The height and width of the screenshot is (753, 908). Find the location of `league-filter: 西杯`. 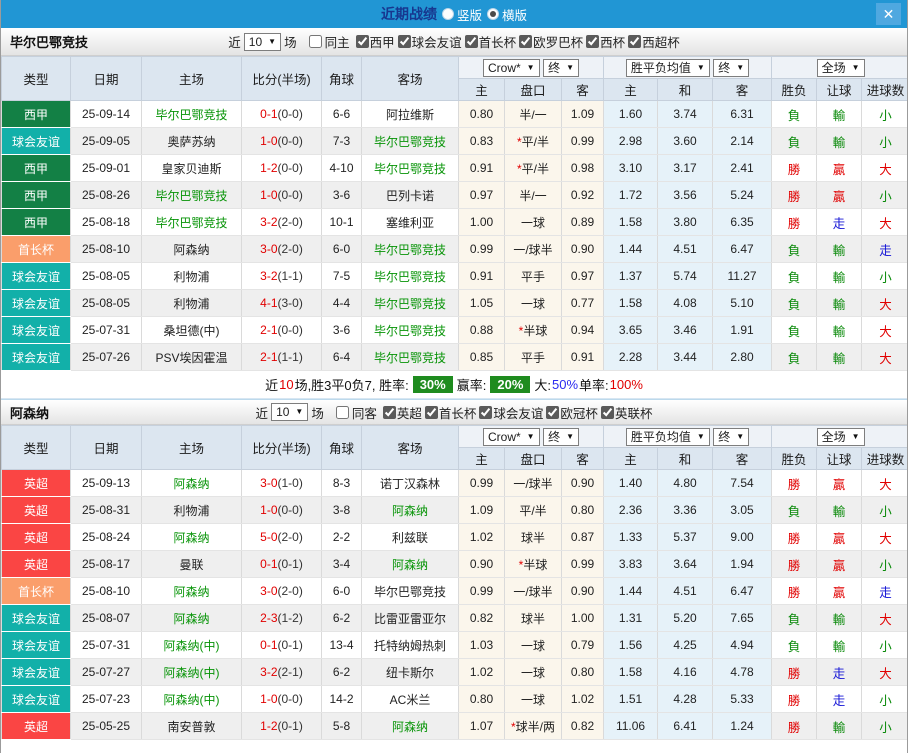

league-filter: 西杯 is located at coordinates (604, 41).